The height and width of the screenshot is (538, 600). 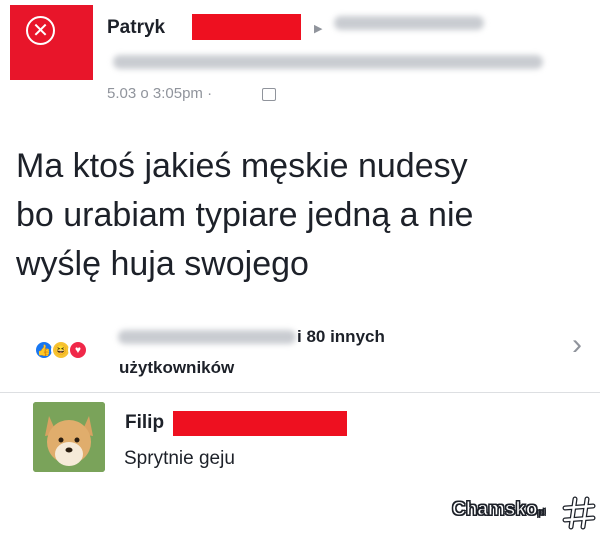 I want to click on triangle-right-icon: ▶, so click(x=318, y=29).